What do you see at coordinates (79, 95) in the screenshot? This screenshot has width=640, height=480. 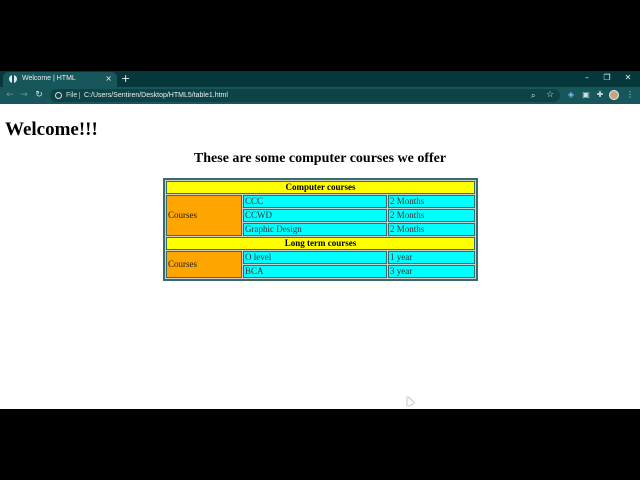 I see `address-separator` at bounding box center [79, 95].